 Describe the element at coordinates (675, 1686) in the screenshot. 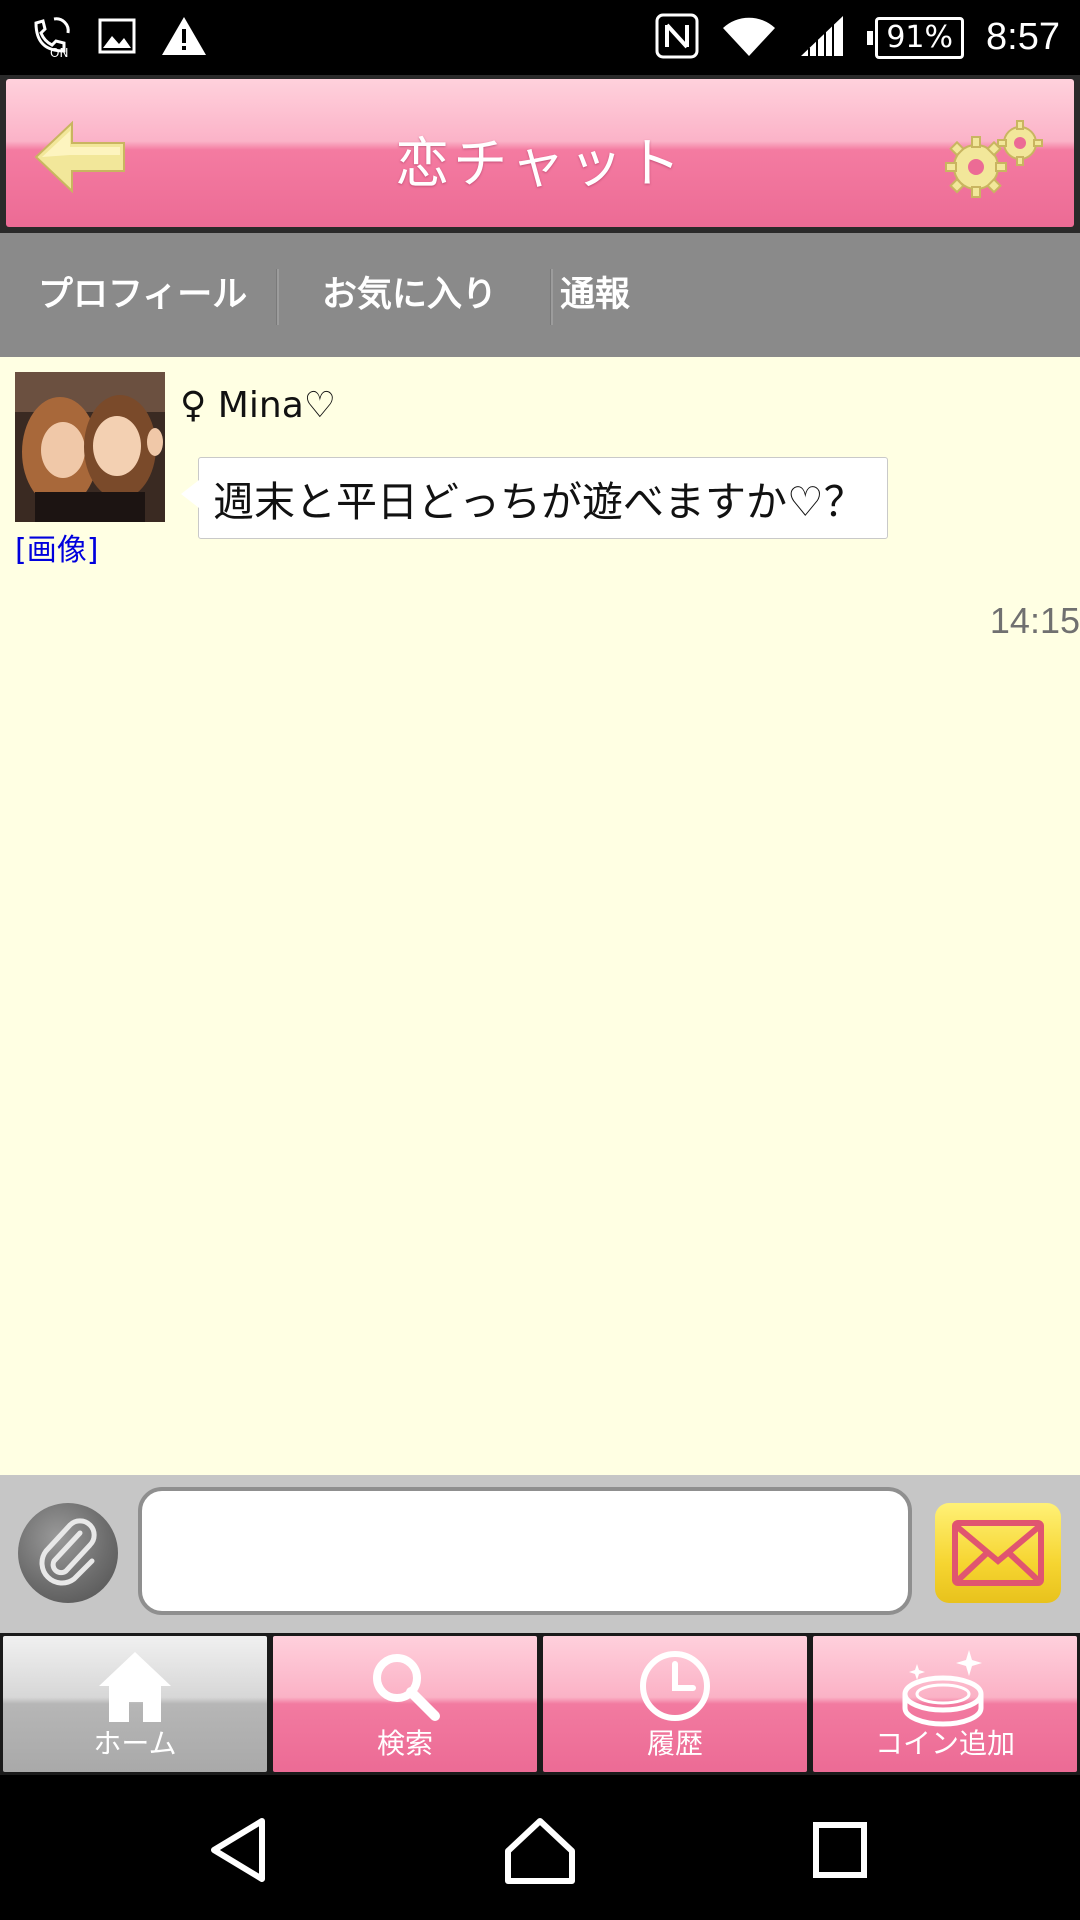

I see `clock-icon` at that location.